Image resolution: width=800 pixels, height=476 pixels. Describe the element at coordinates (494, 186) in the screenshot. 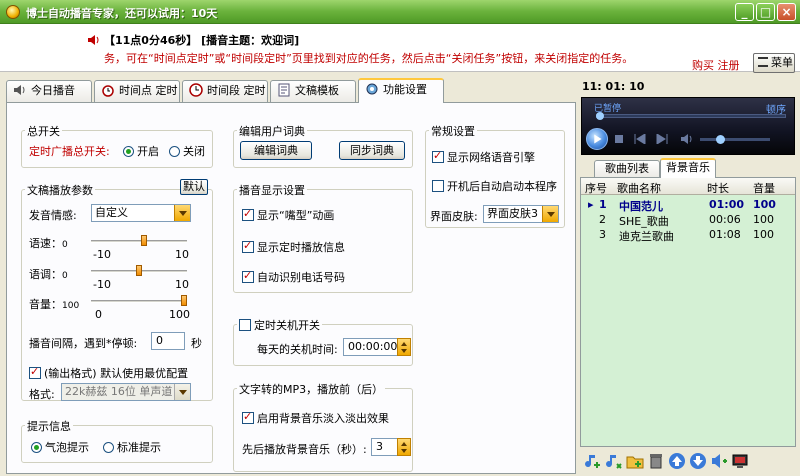

I see `autostart-checkbox: 开机后自动启动本程序` at that location.